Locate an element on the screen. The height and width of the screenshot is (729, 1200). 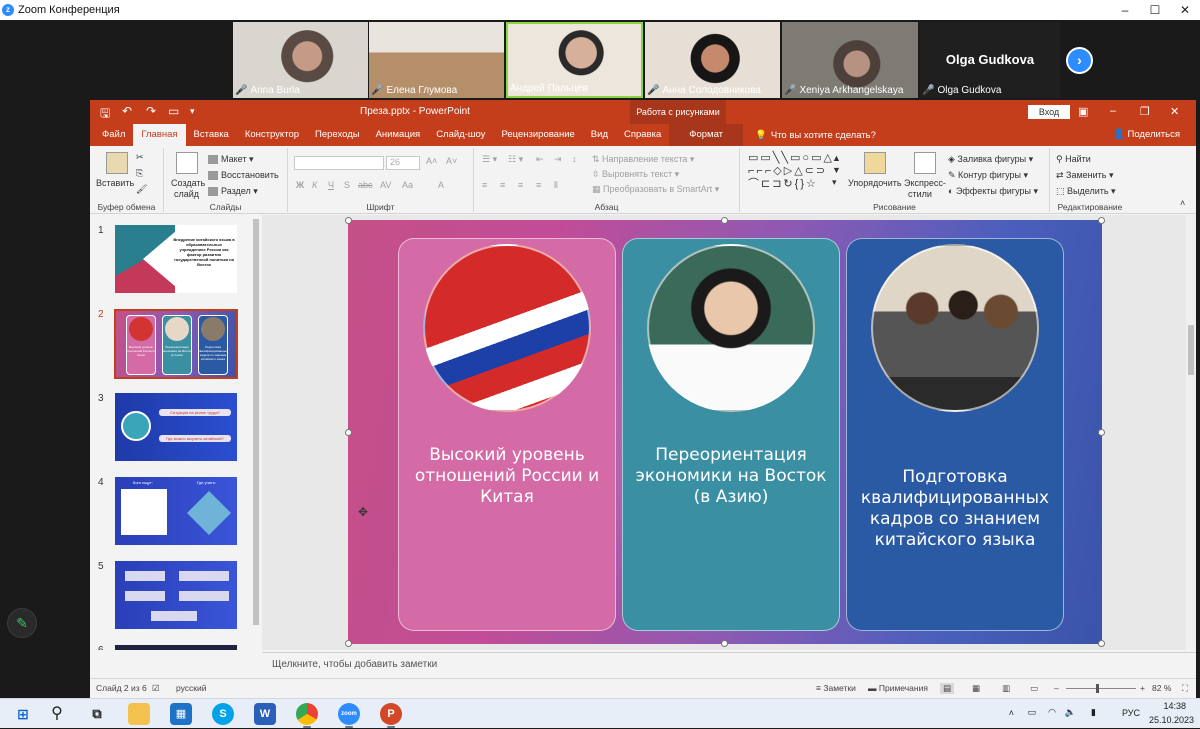
format-painter-icon: 🖌 is located at coordinates (141, 189).